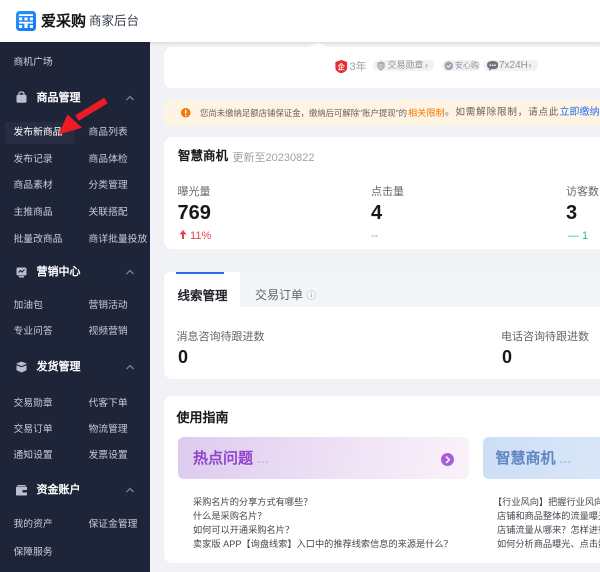  I want to click on svg-text: 企, so click(341, 66).